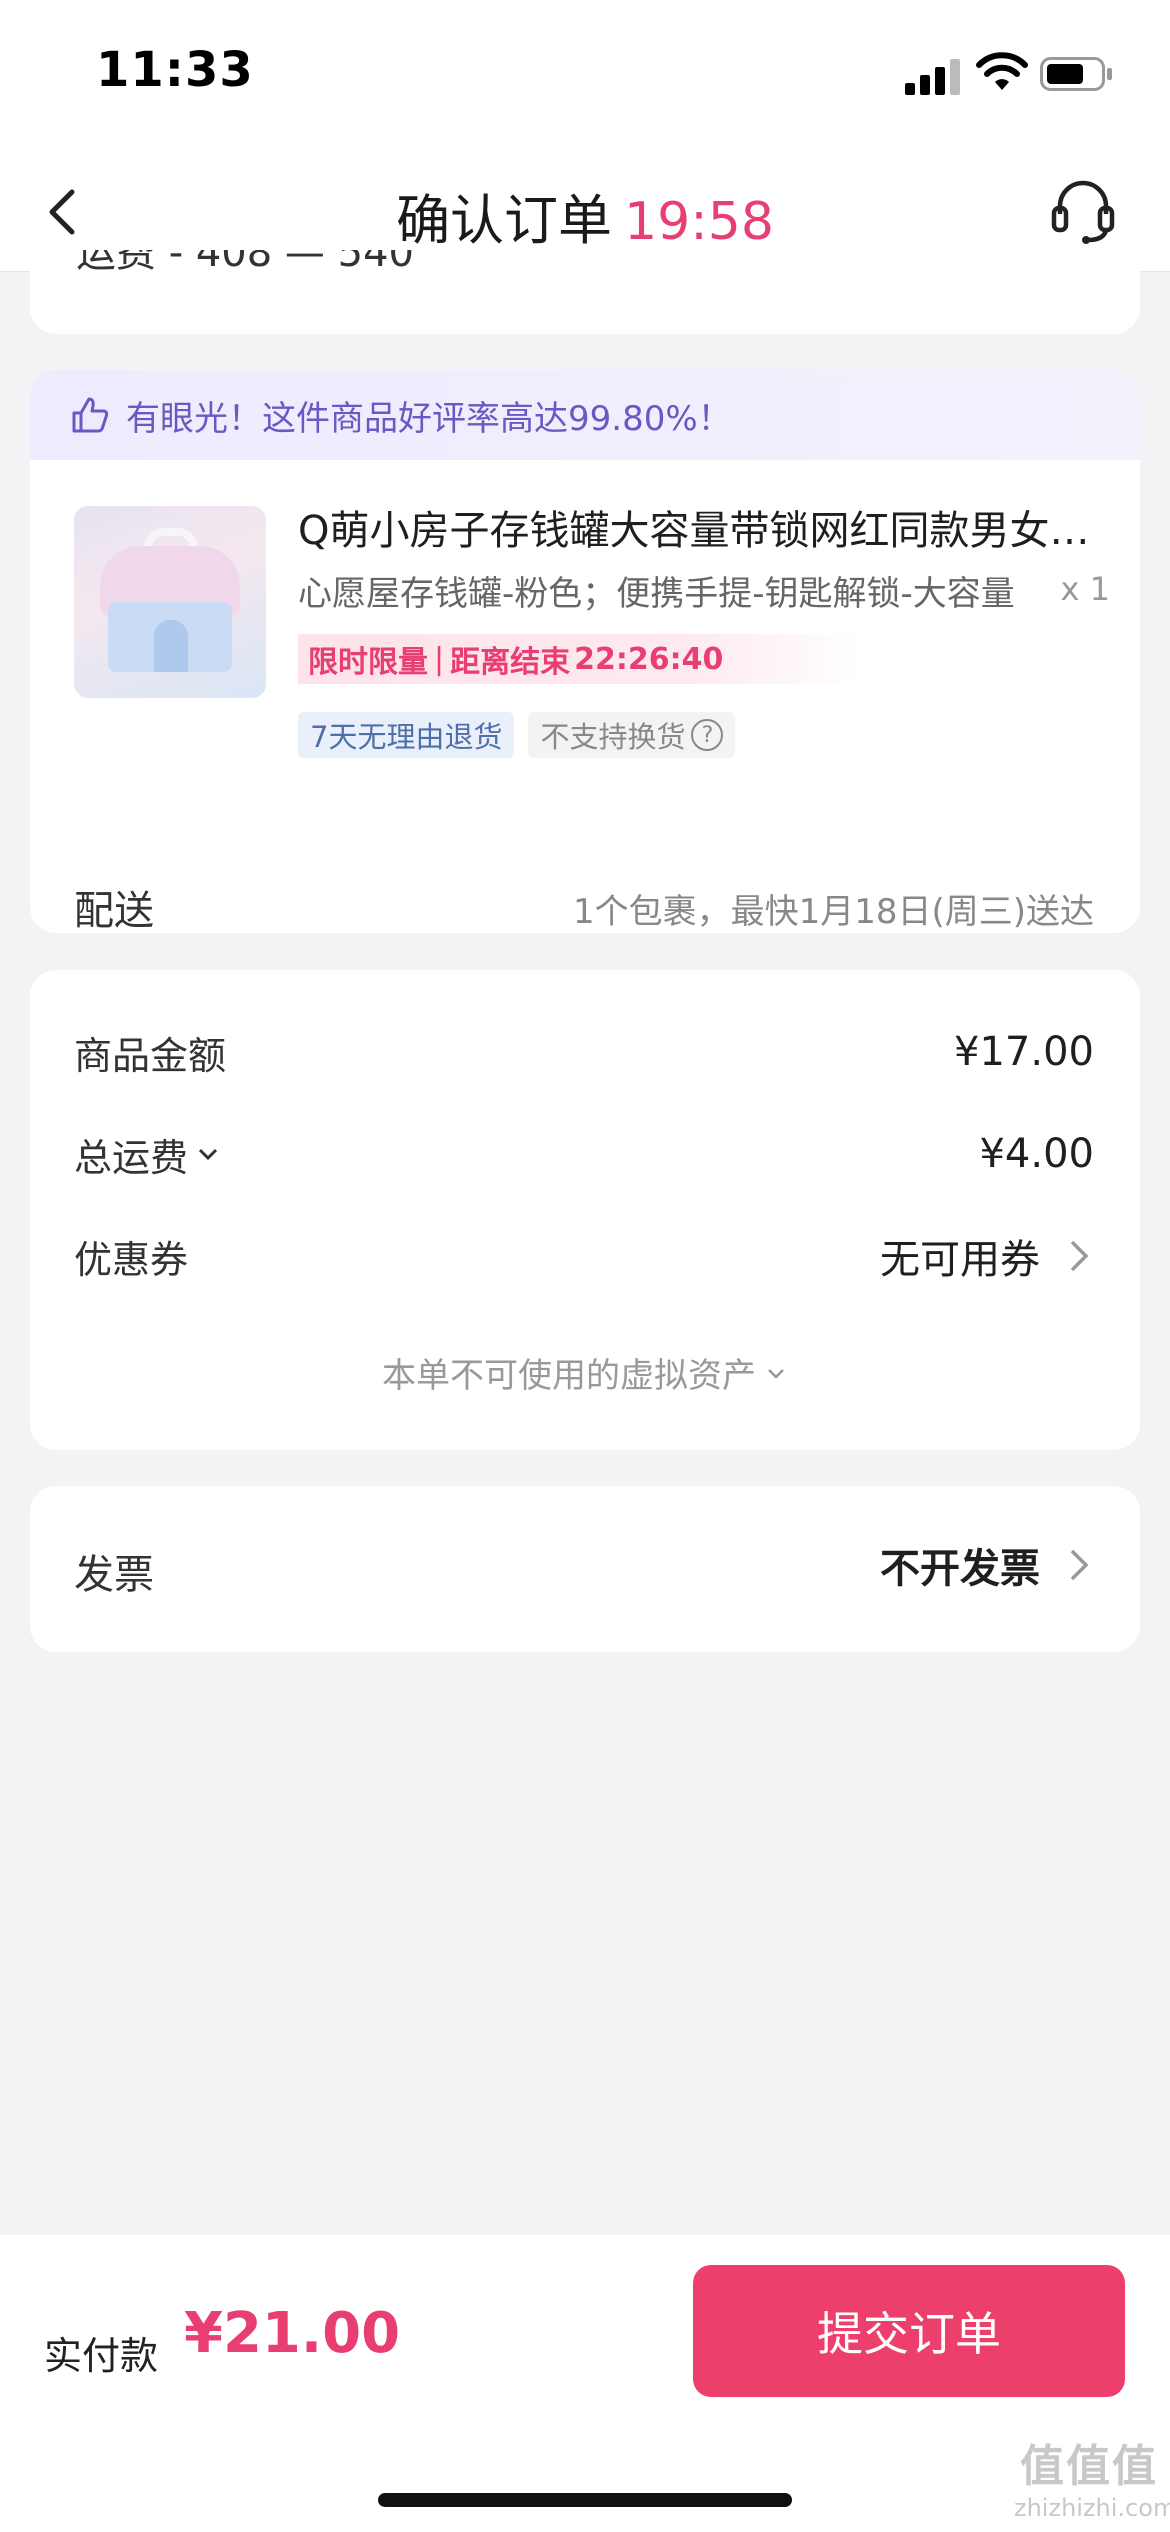  I want to click on invoice-value-group: 不开发票, so click(987, 1565).